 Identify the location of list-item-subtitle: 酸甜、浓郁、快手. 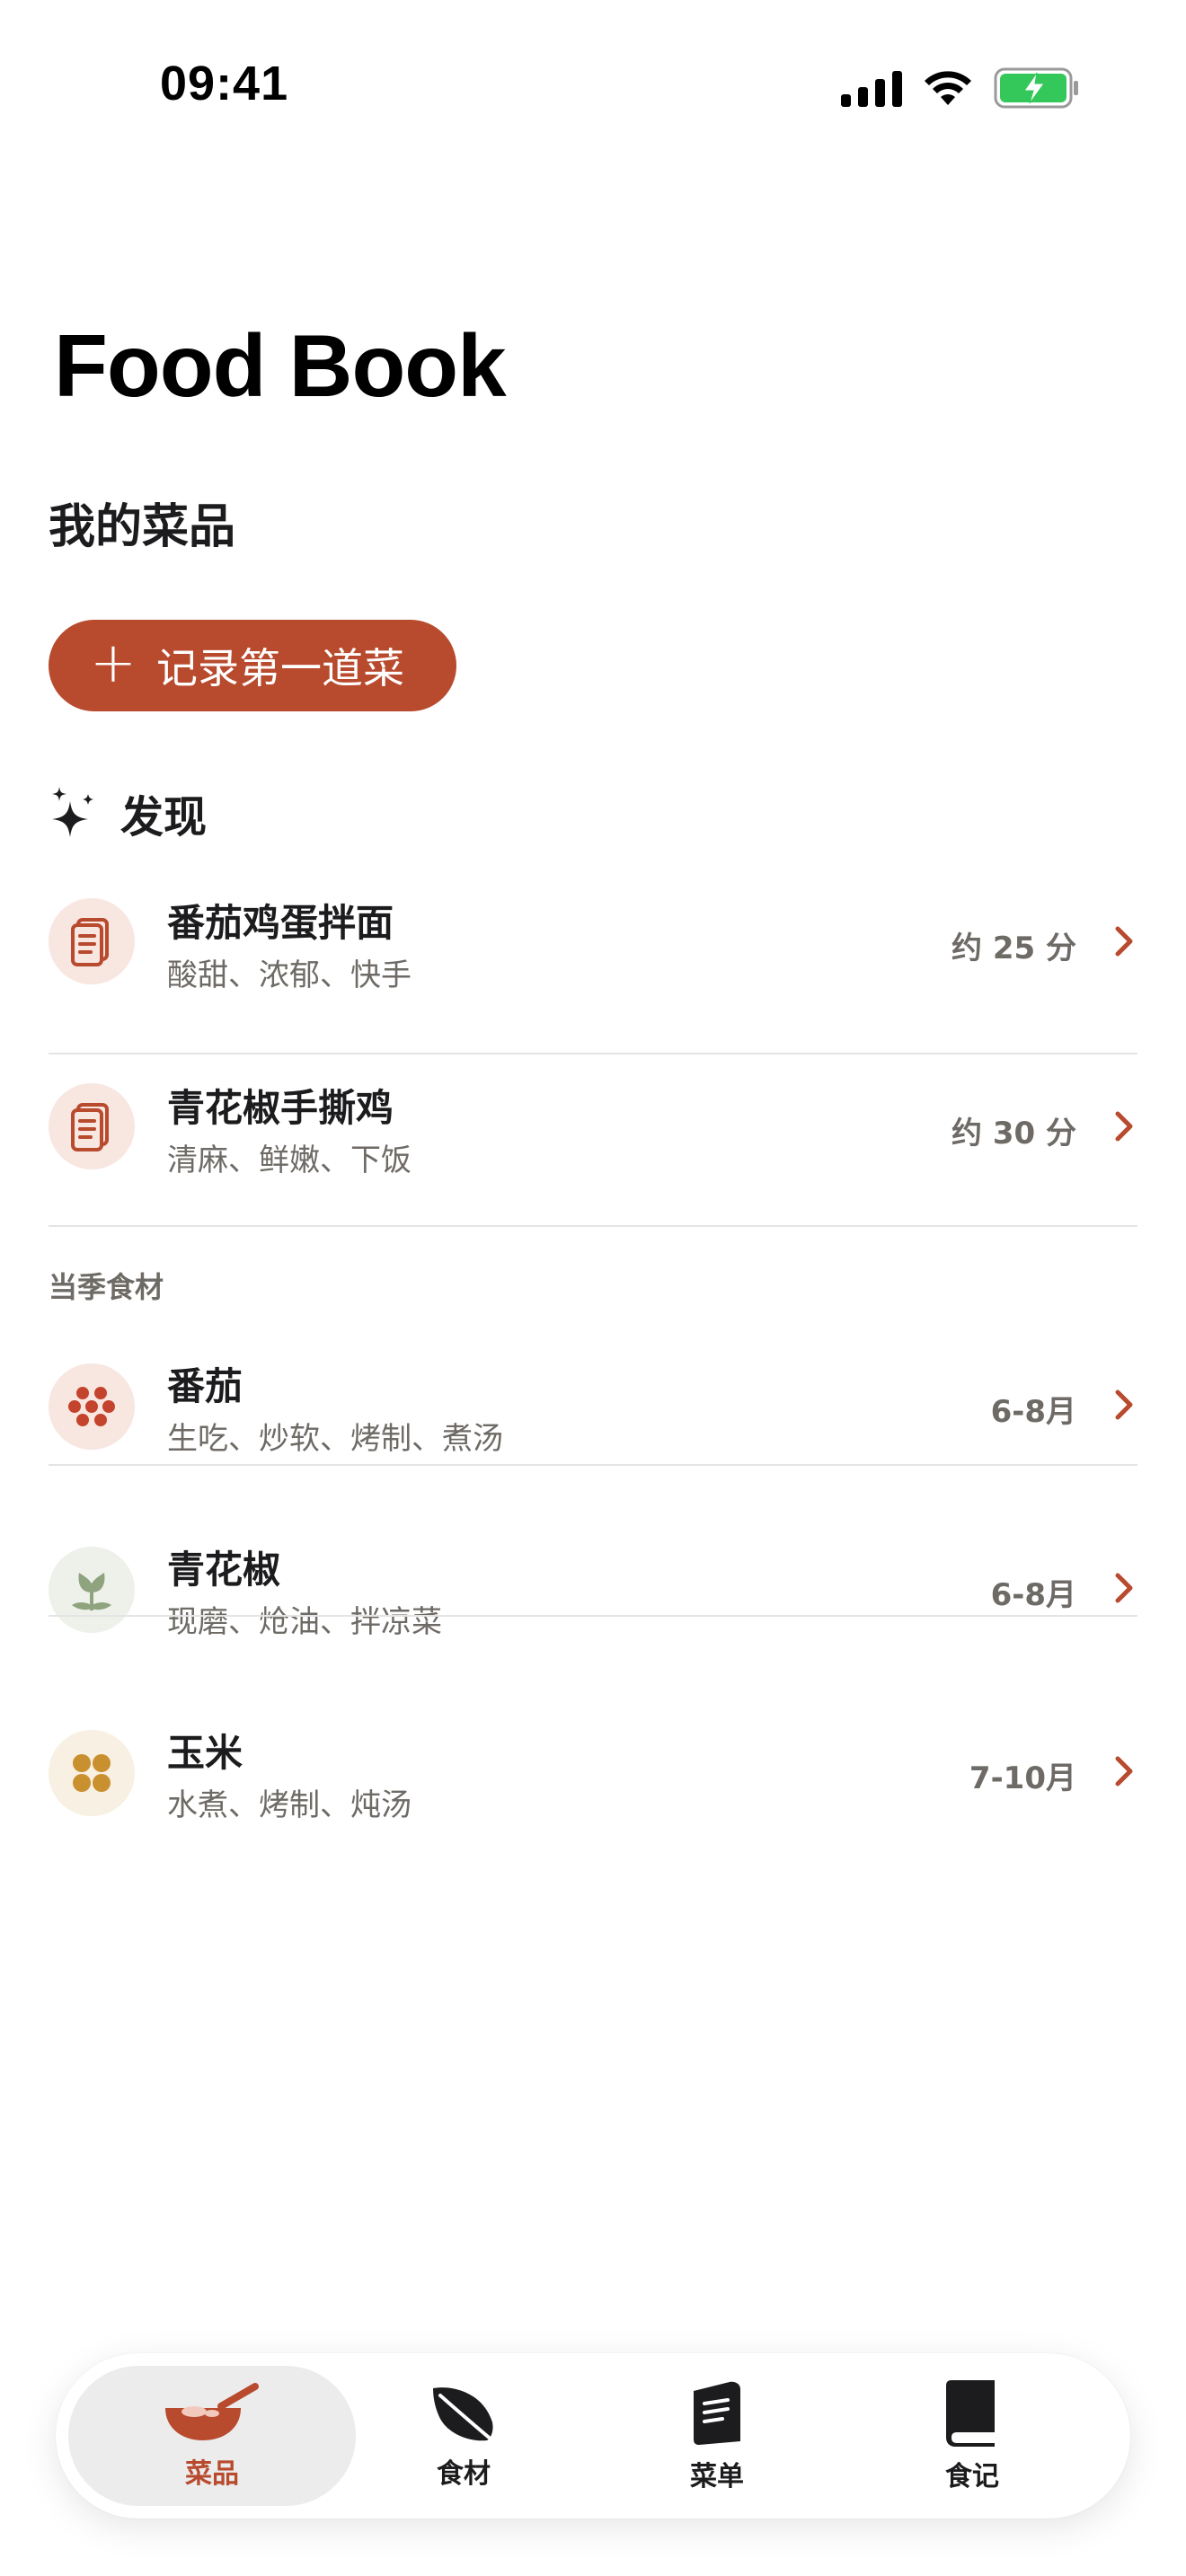
(289, 975).